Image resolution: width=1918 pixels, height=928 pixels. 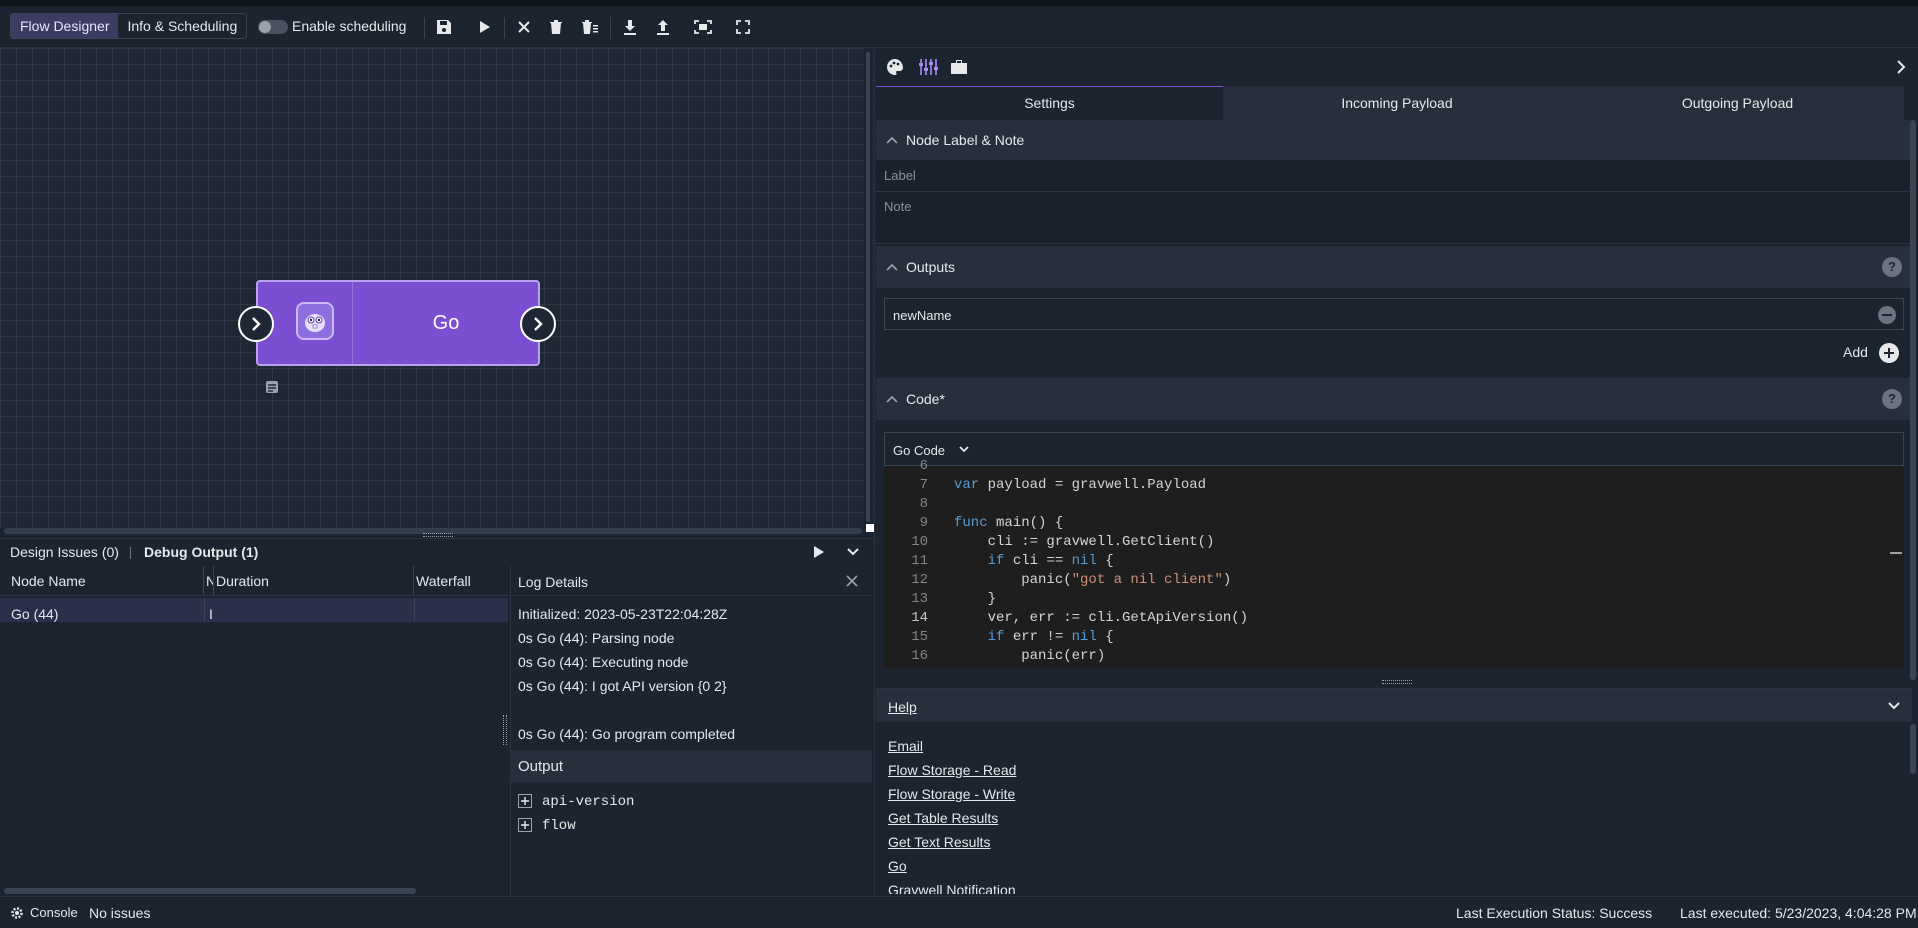 What do you see at coordinates (210, 891) in the screenshot?
I see `grid-horizontal-scrollbar` at bounding box center [210, 891].